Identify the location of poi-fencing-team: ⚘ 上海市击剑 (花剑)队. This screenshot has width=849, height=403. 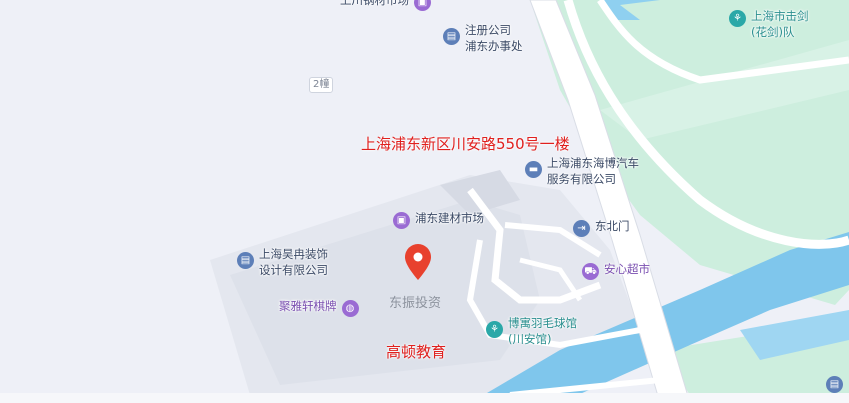
(769, 24).